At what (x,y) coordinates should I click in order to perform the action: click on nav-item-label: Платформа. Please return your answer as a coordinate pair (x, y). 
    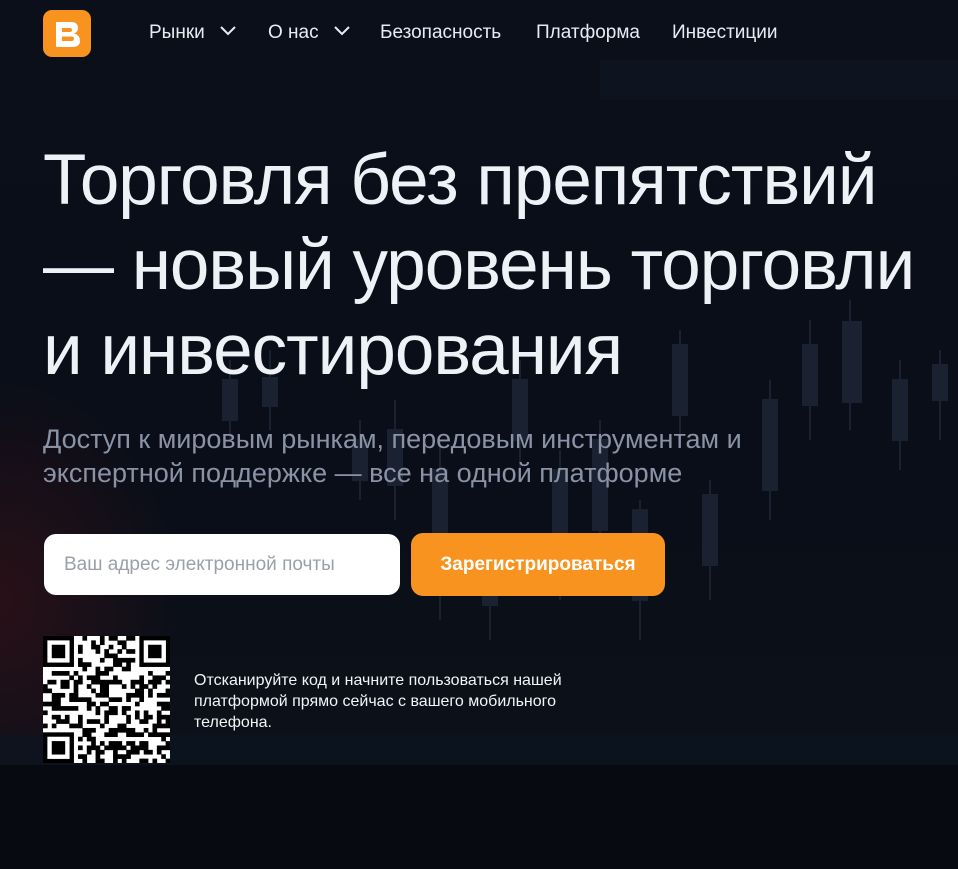
    Looking at the image, I should click on (588, 32).